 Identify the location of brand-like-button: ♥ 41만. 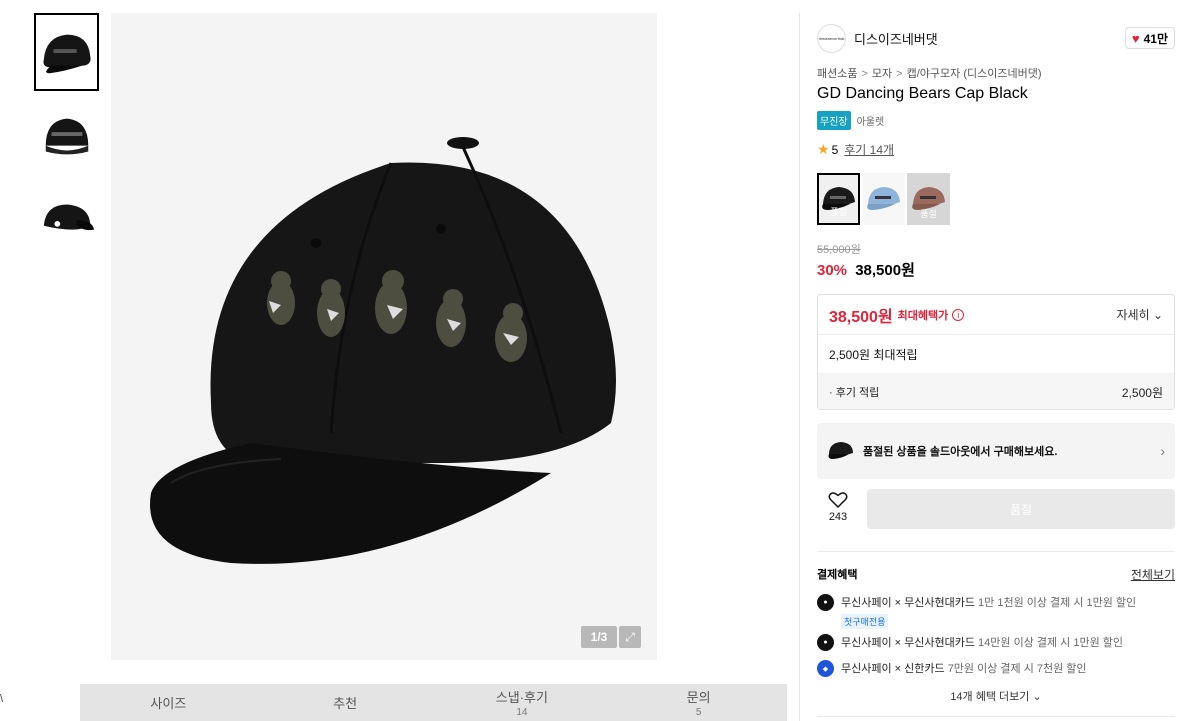
(1149, 38).